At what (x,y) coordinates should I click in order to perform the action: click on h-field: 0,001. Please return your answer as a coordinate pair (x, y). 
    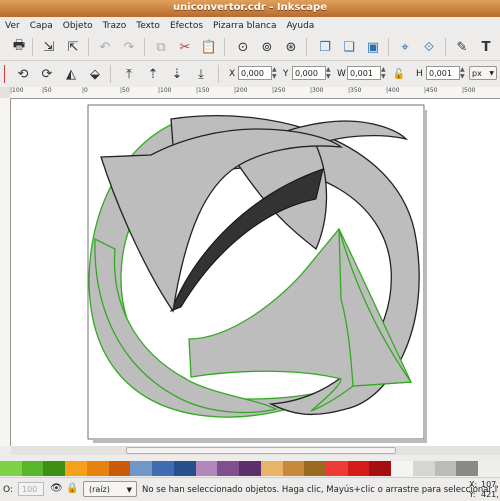
    Looking at the image, I should click on (443, 73).